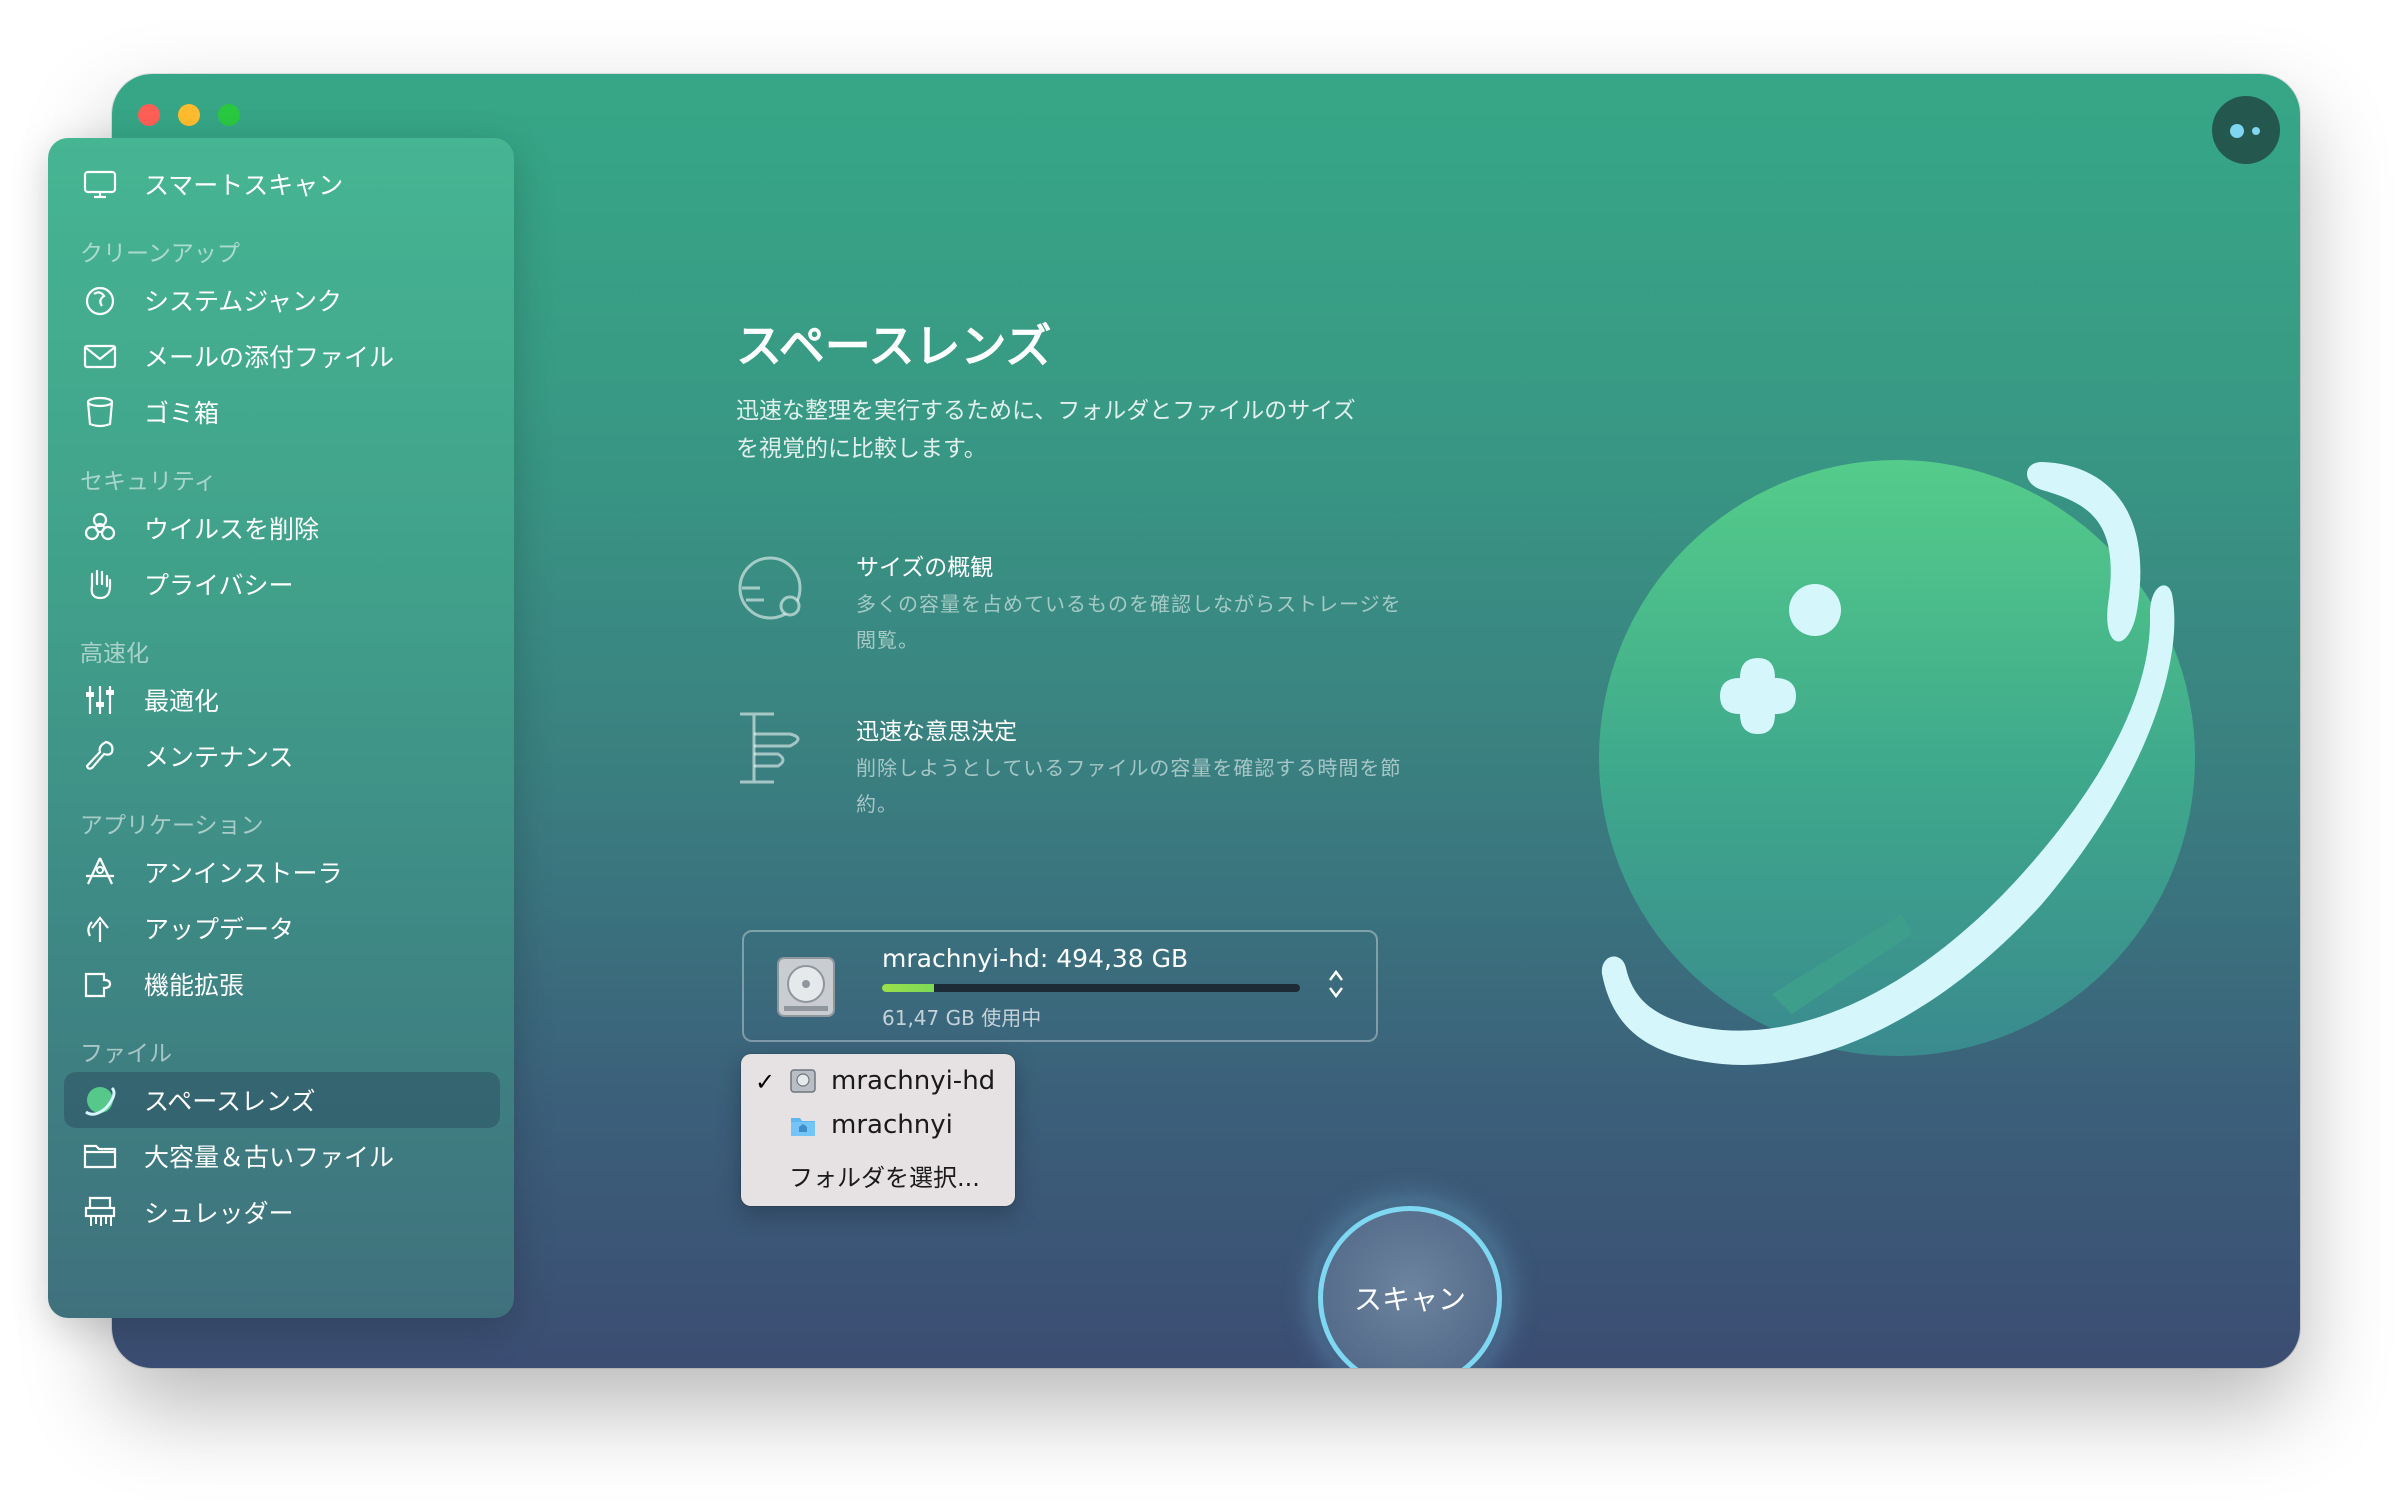 The width and height of the screenshot is (2404, 1512). What do you see at coordinates (269, 1157) in the screenshot?
I see `sidebar-label: 大容量＆古いファイル` at bounding box center [269, 1157].